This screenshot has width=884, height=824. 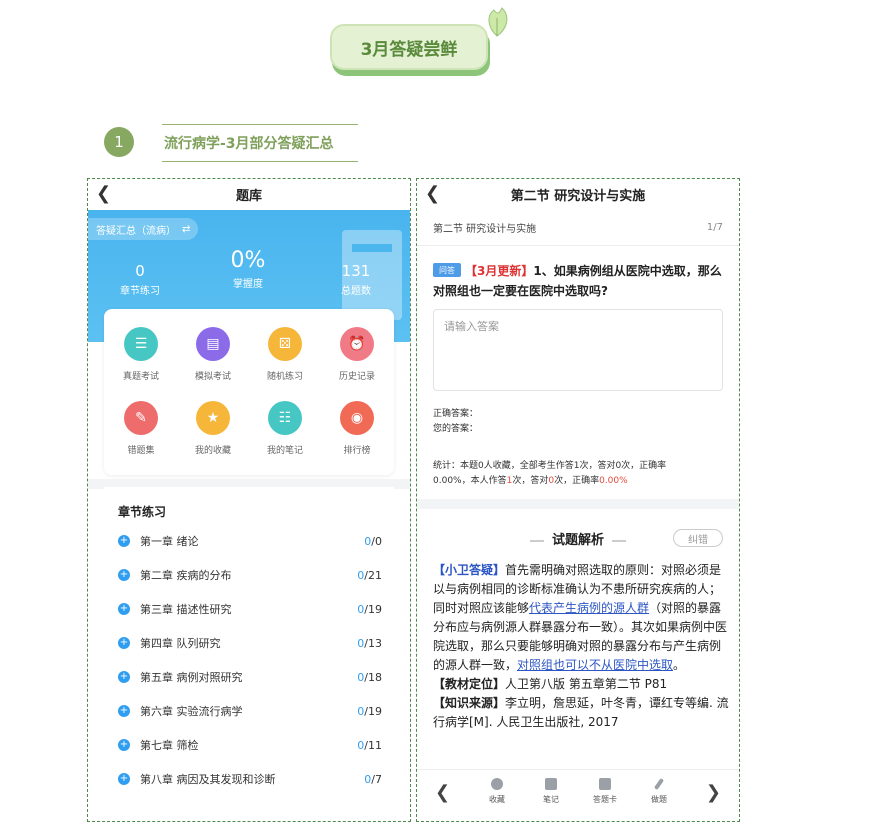 What do you see at coordinates (369, 609) in the screenshot?
I see `chapter-progress: 0/19` at bounding box center [369, 609].